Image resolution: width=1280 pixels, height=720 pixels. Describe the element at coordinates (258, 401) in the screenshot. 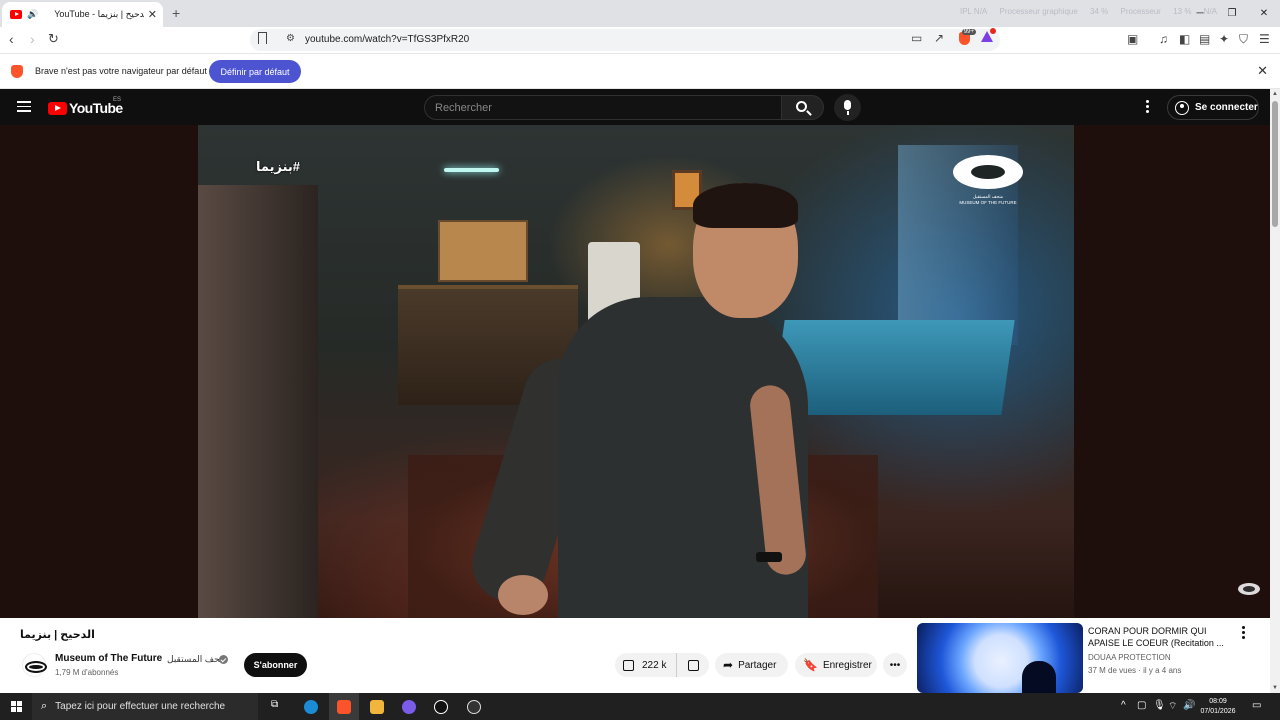

I see `video-scene-wall` at that location.